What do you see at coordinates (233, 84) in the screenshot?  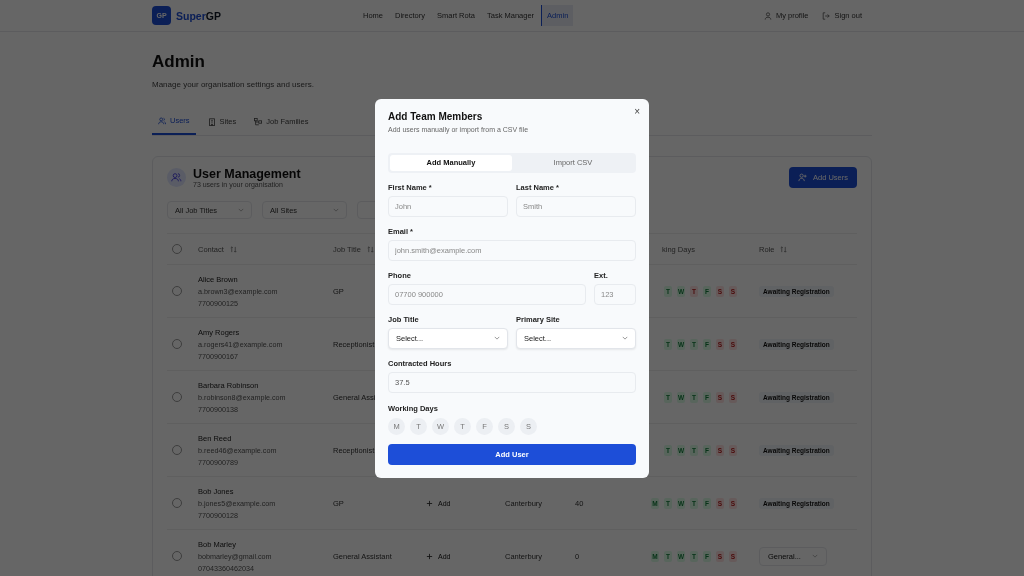 I see `page-subtitle: Manage your organisation settings and users.` at bounding box center [233, 84].